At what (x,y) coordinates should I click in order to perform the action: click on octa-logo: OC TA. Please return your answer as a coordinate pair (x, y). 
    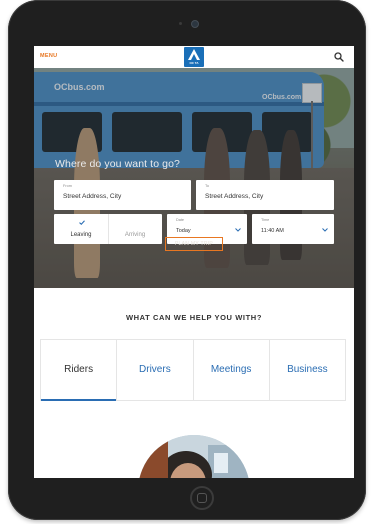
    Looking at the image, I should click on (194, 57).